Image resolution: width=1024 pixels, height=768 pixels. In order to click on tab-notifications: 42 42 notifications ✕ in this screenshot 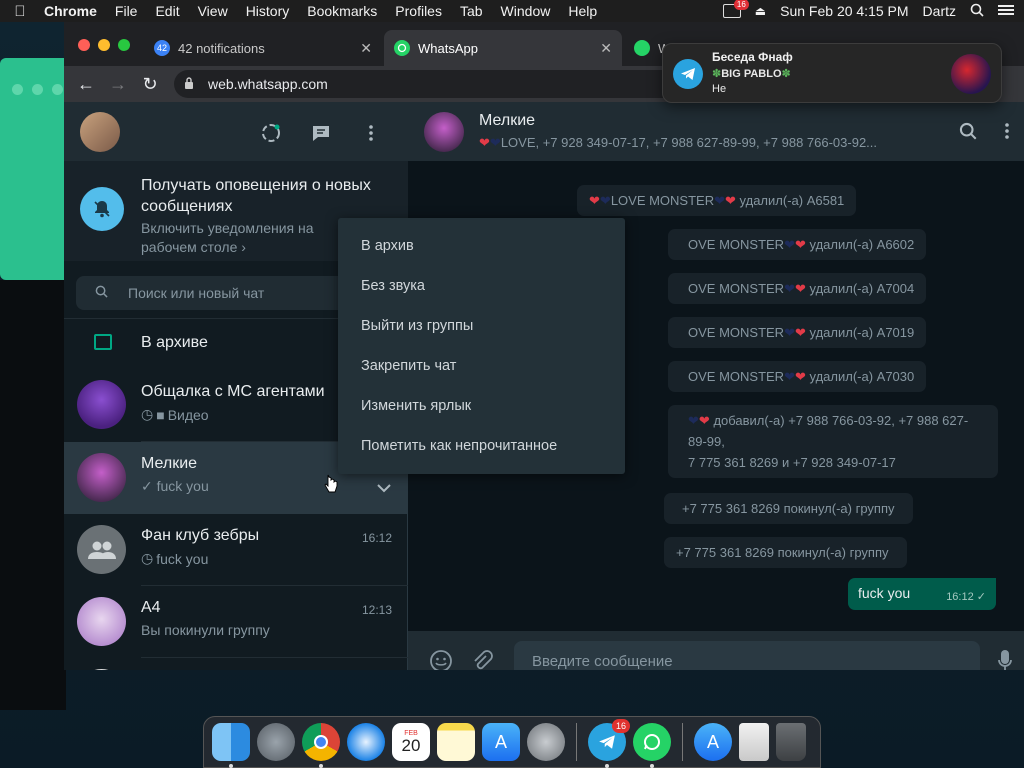, I will do `click(263, 48)`.